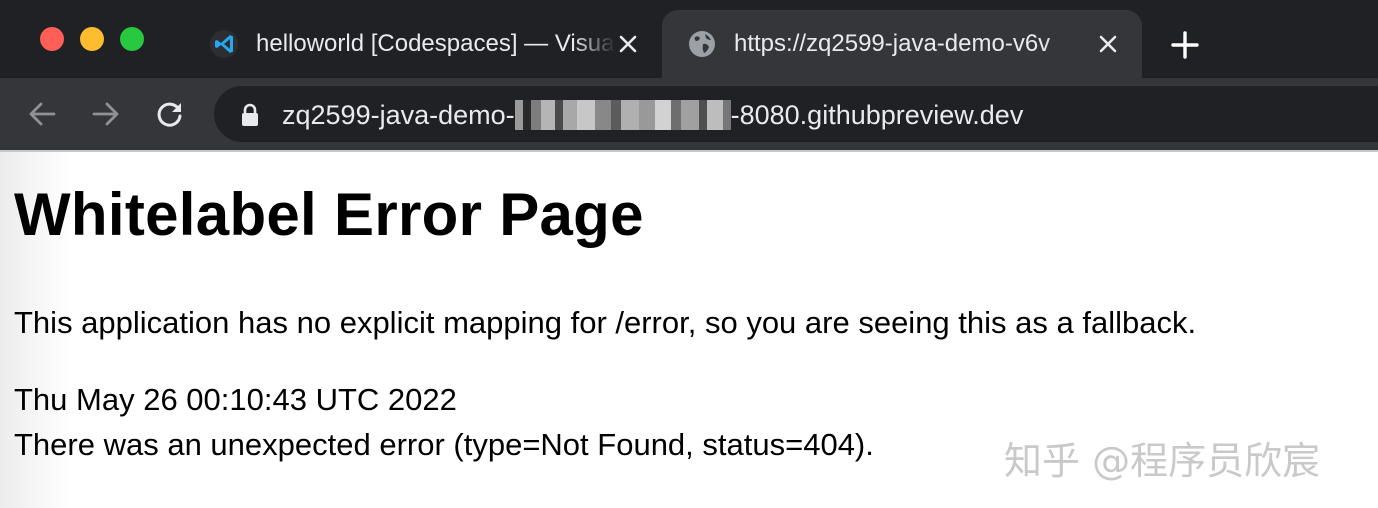  I want to click on arrow-left-icon, so click(42, 114).